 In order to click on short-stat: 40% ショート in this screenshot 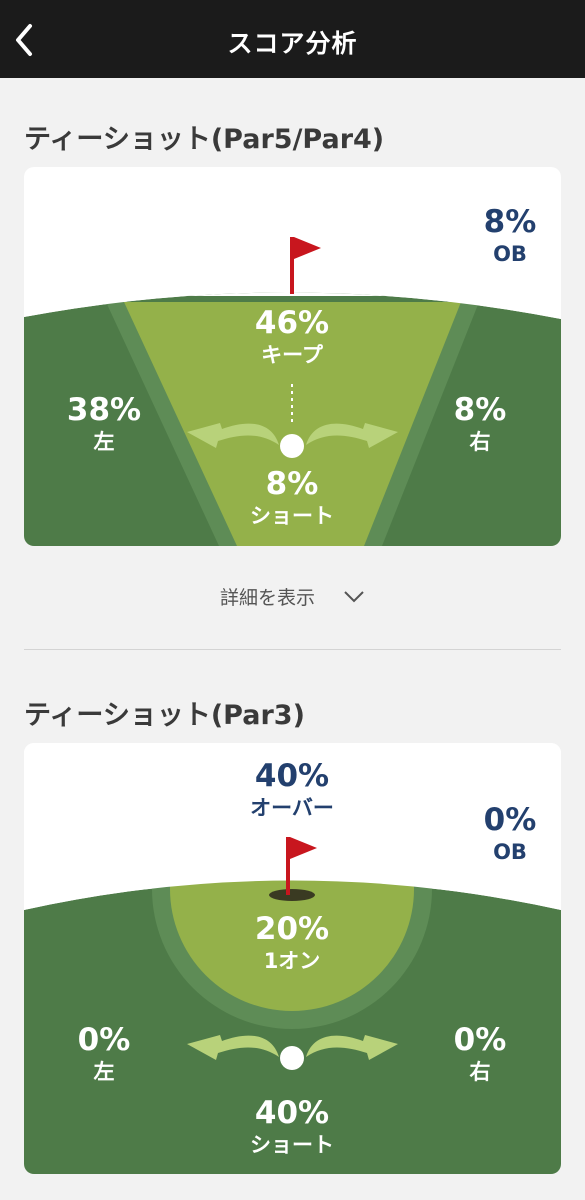, I will do `click(292, 1127)`.